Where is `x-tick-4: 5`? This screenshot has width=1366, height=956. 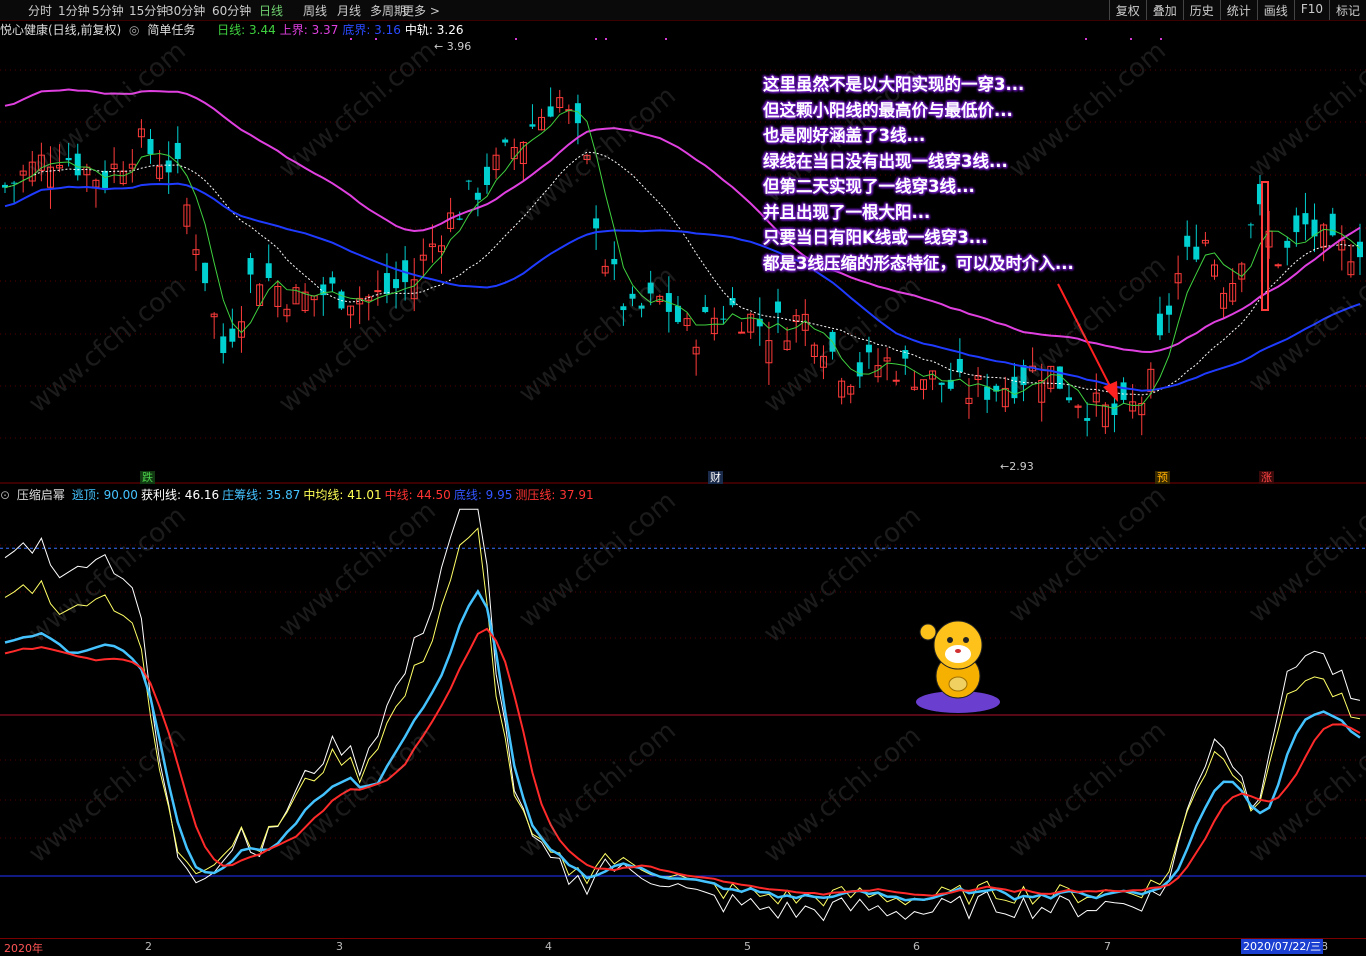
x-tick-4: 5 is located at coordinates (747, 946).